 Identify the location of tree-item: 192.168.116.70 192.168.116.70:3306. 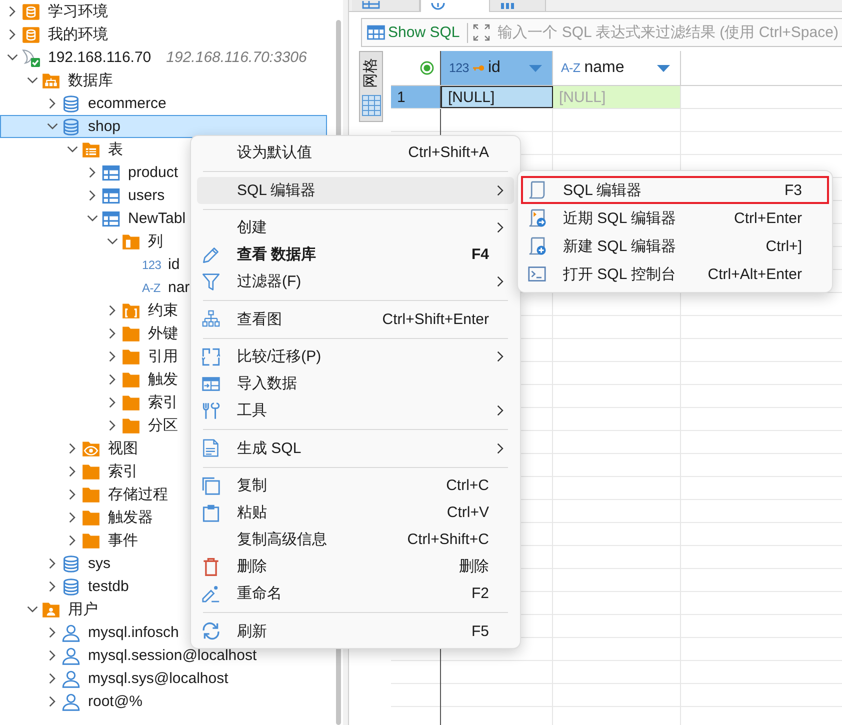
(156, 57).